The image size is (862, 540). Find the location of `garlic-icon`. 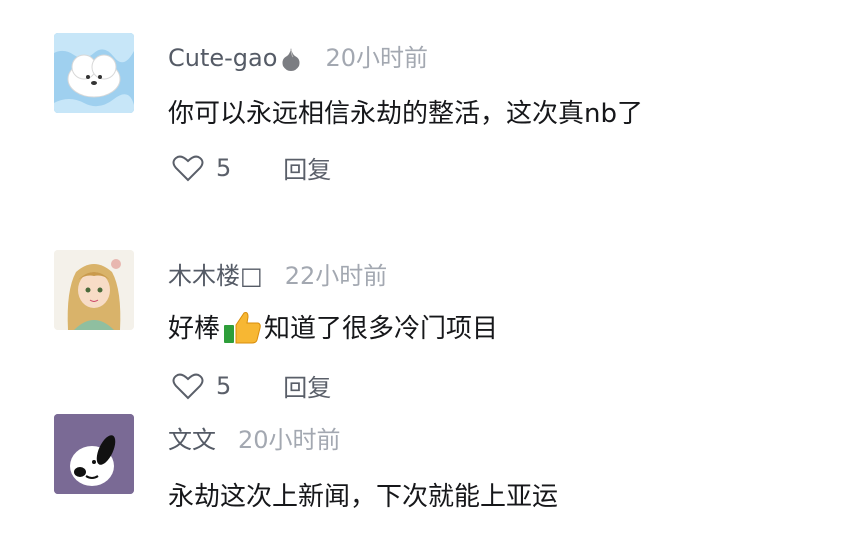

garlic-icon is located at coordinates (291, 59).